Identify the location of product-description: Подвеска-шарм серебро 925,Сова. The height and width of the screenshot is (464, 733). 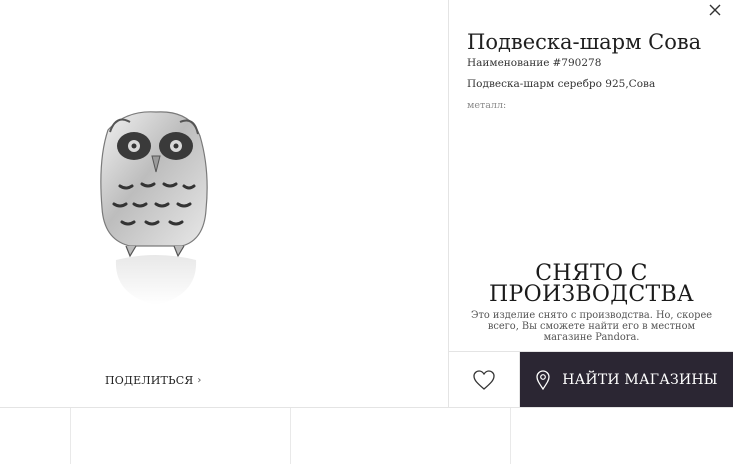
(561, 84).